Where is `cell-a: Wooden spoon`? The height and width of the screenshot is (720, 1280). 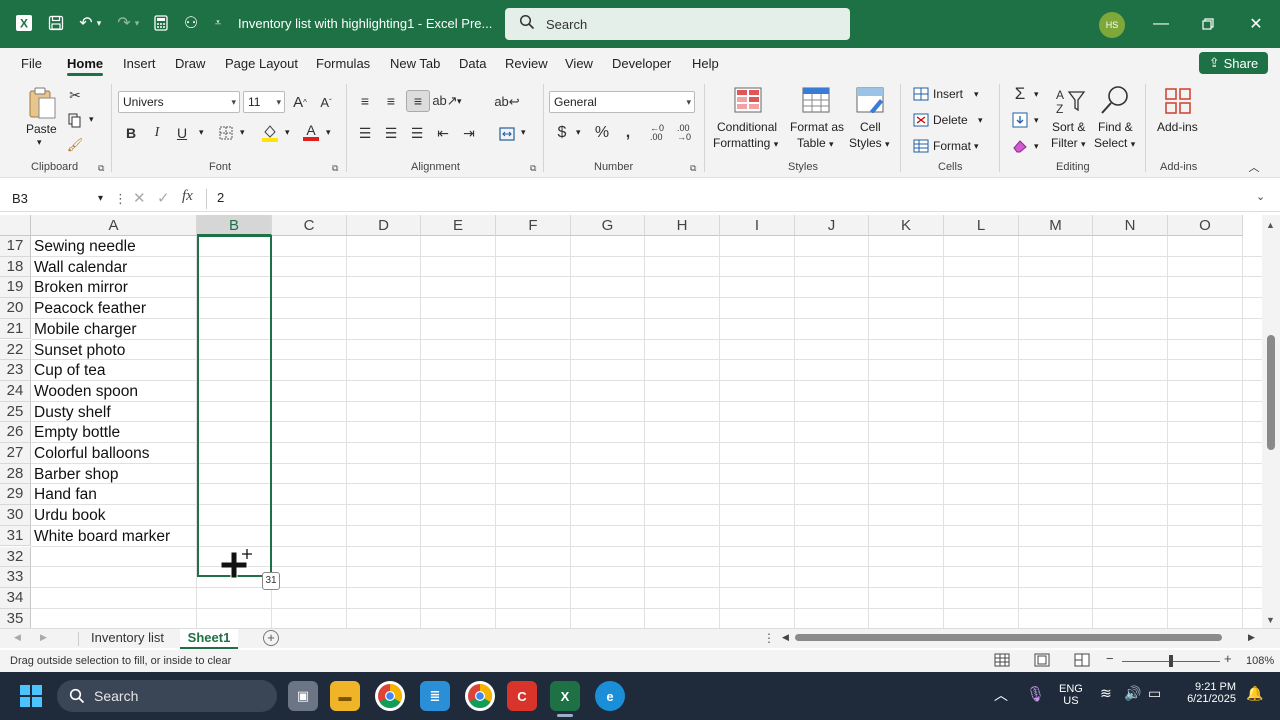
cell-a: Wooden spoon is located at coordinates (86, 392).